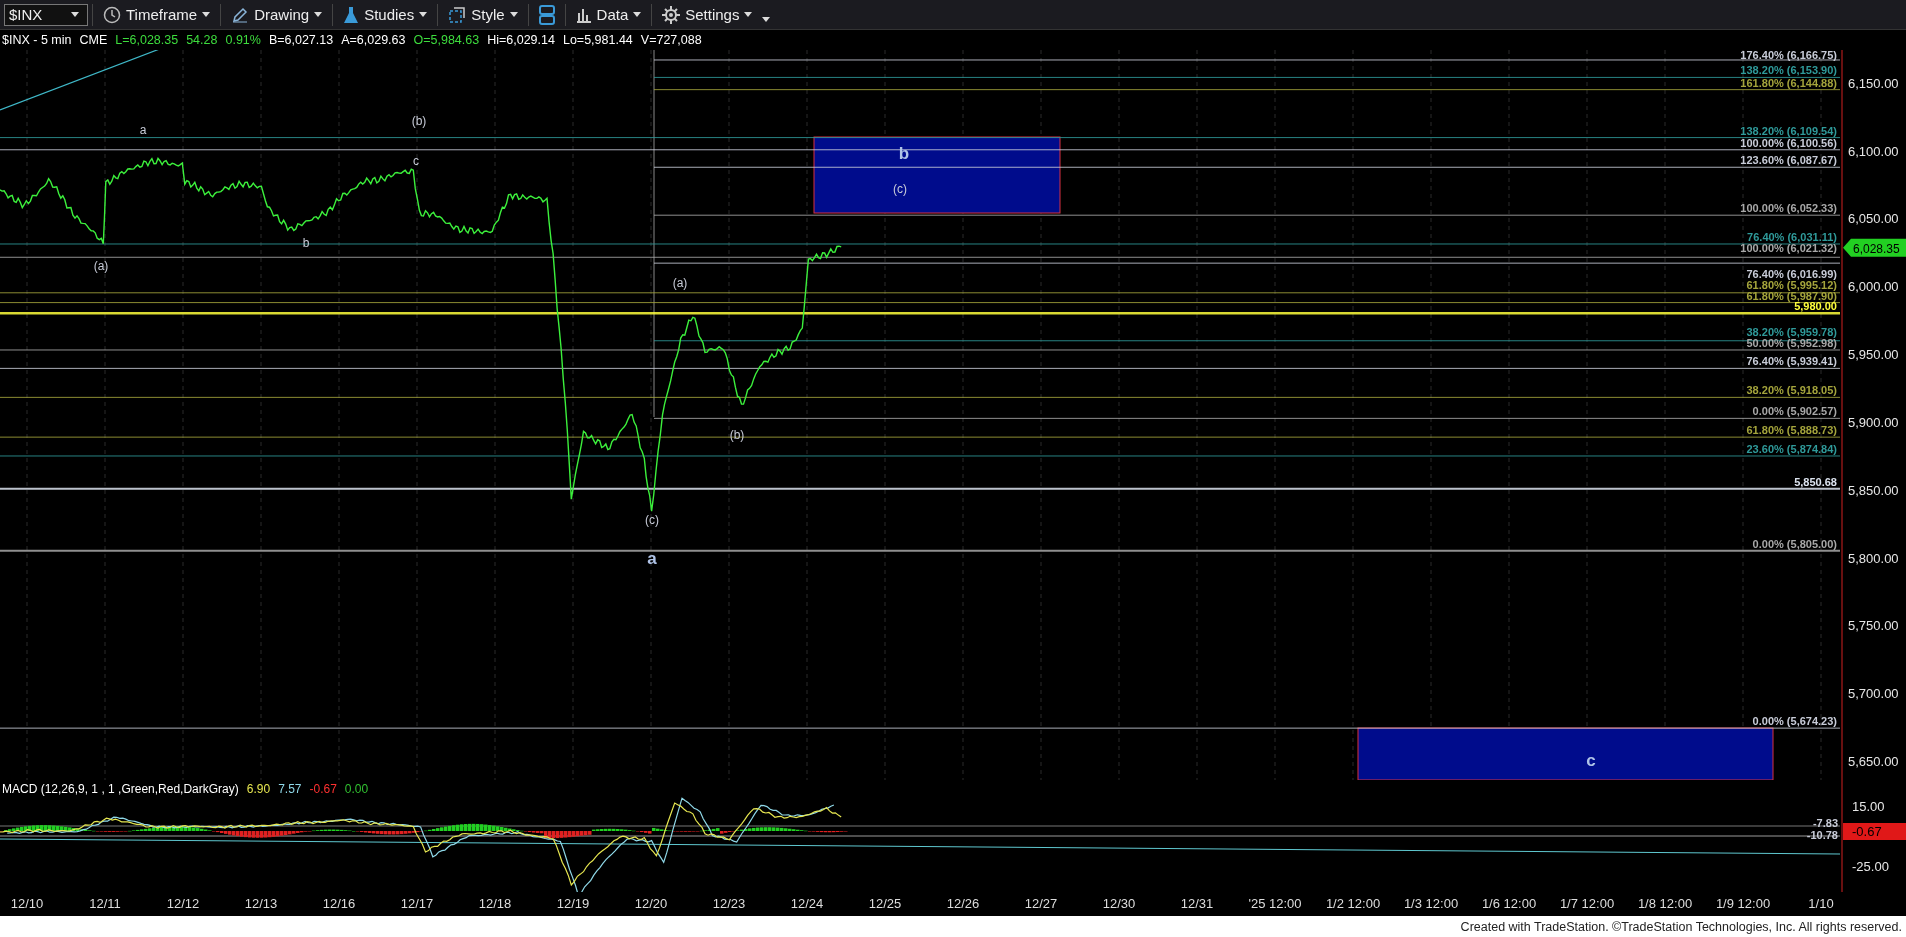  Describe the element at coordinates (143, 130) in the screenshot. I see `wave-label: a` at that location.